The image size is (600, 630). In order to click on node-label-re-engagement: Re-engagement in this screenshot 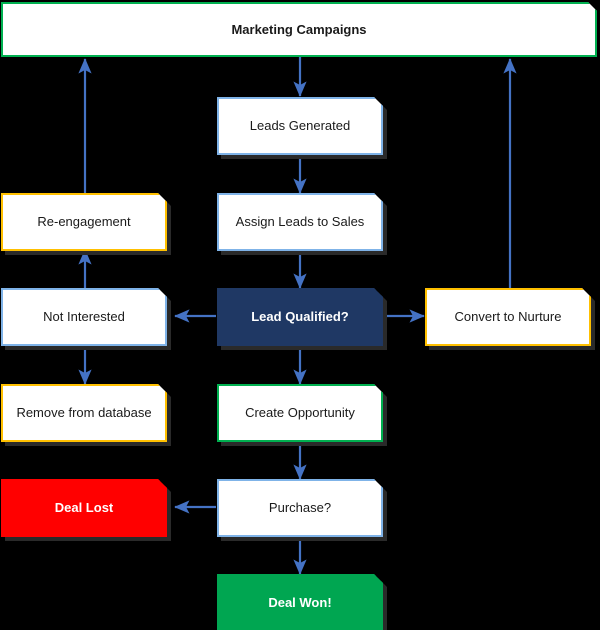, I will do `click(84, 222)`.